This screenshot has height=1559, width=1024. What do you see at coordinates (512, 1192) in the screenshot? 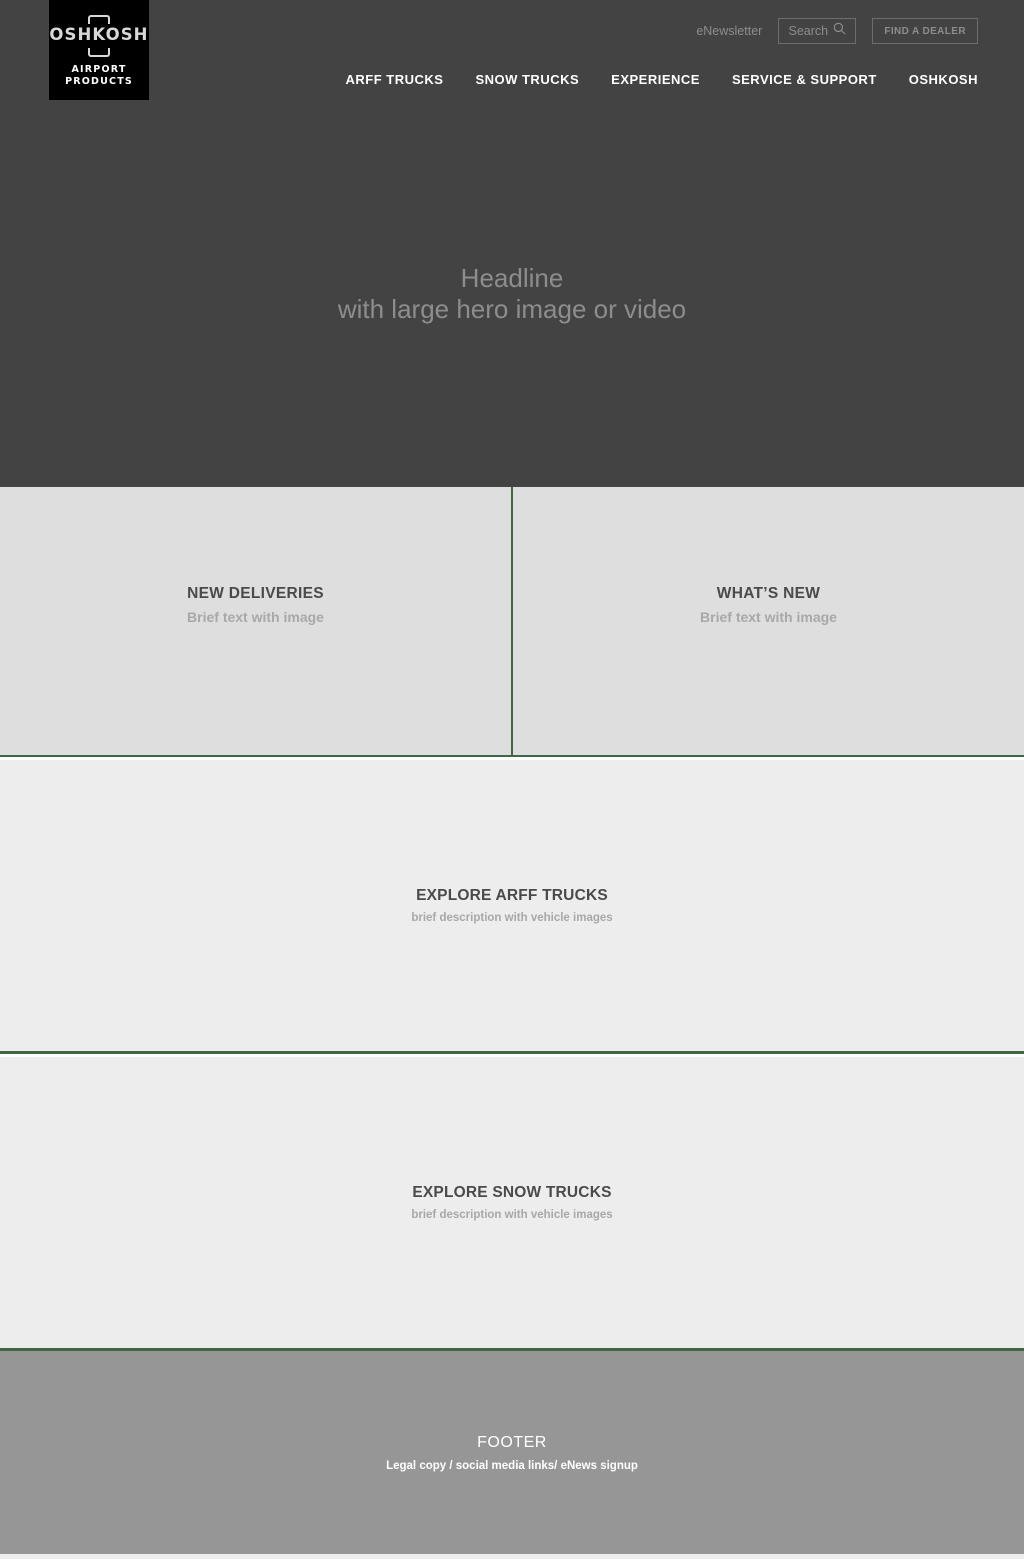
I see `explore-title: EXPLORE SNOW TRUCKS` at bounding box center [512, 1192].